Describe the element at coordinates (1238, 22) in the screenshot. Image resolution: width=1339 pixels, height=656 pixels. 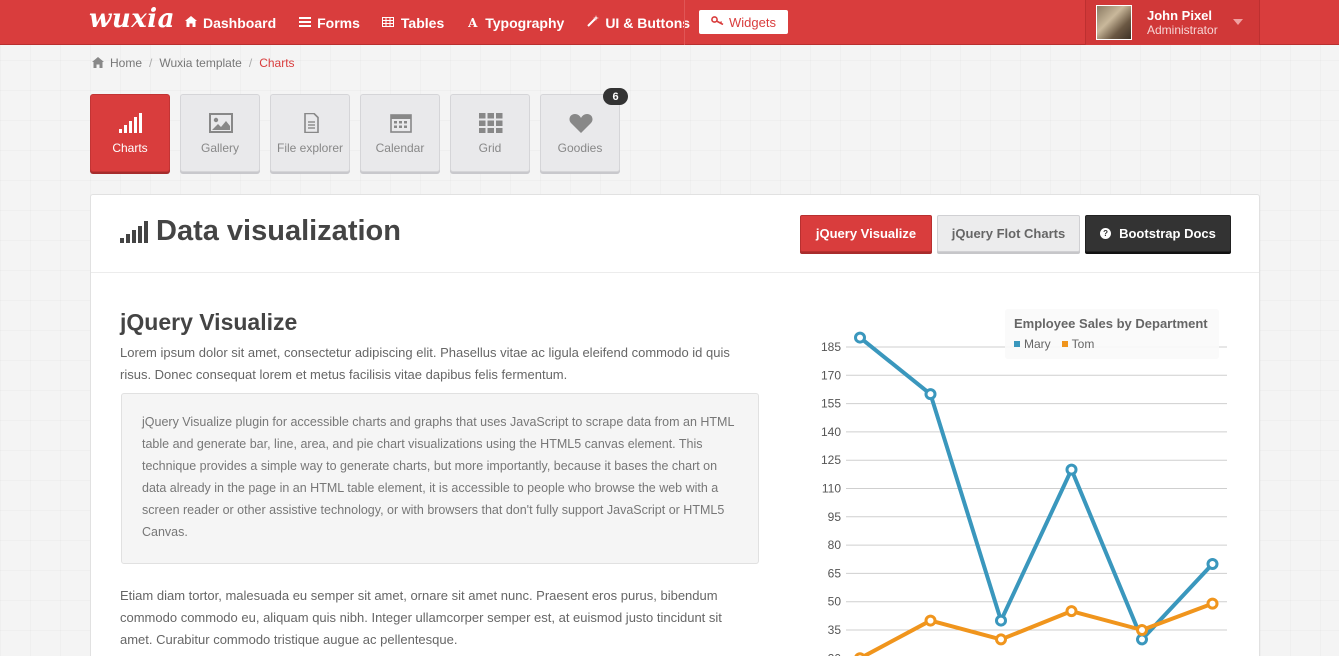
I see `chevron-down-icon` at that location.